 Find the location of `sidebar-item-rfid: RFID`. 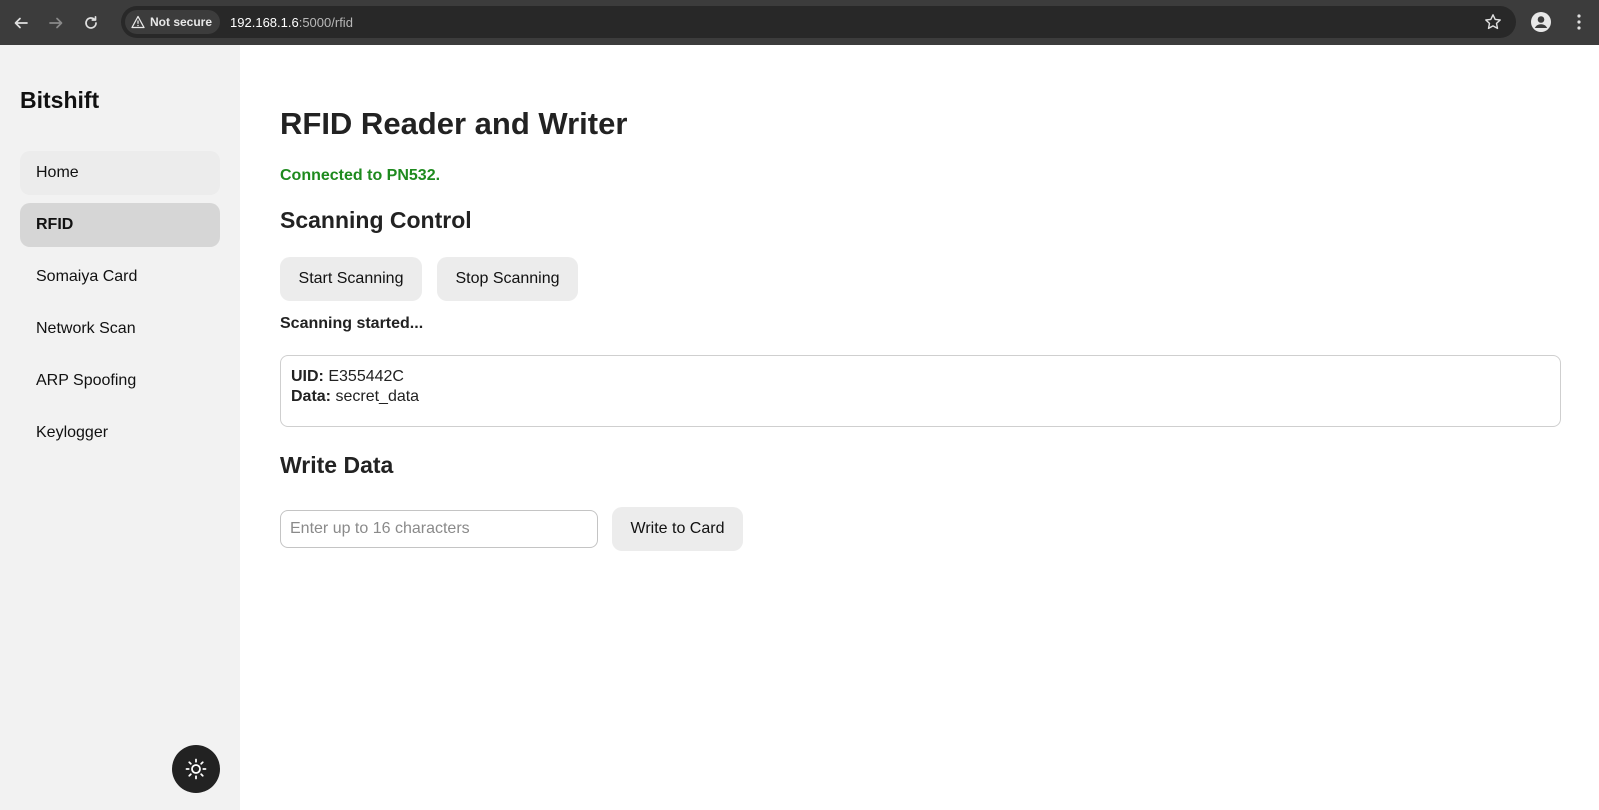

sidebar-item-rfid: RFID is located at coordinates (120, 225).